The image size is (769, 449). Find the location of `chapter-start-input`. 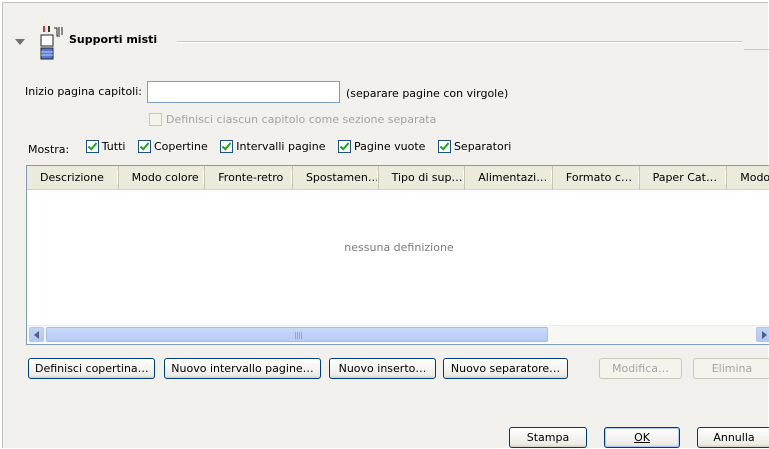

chapter-start-input is located at coordinates (243, 92).